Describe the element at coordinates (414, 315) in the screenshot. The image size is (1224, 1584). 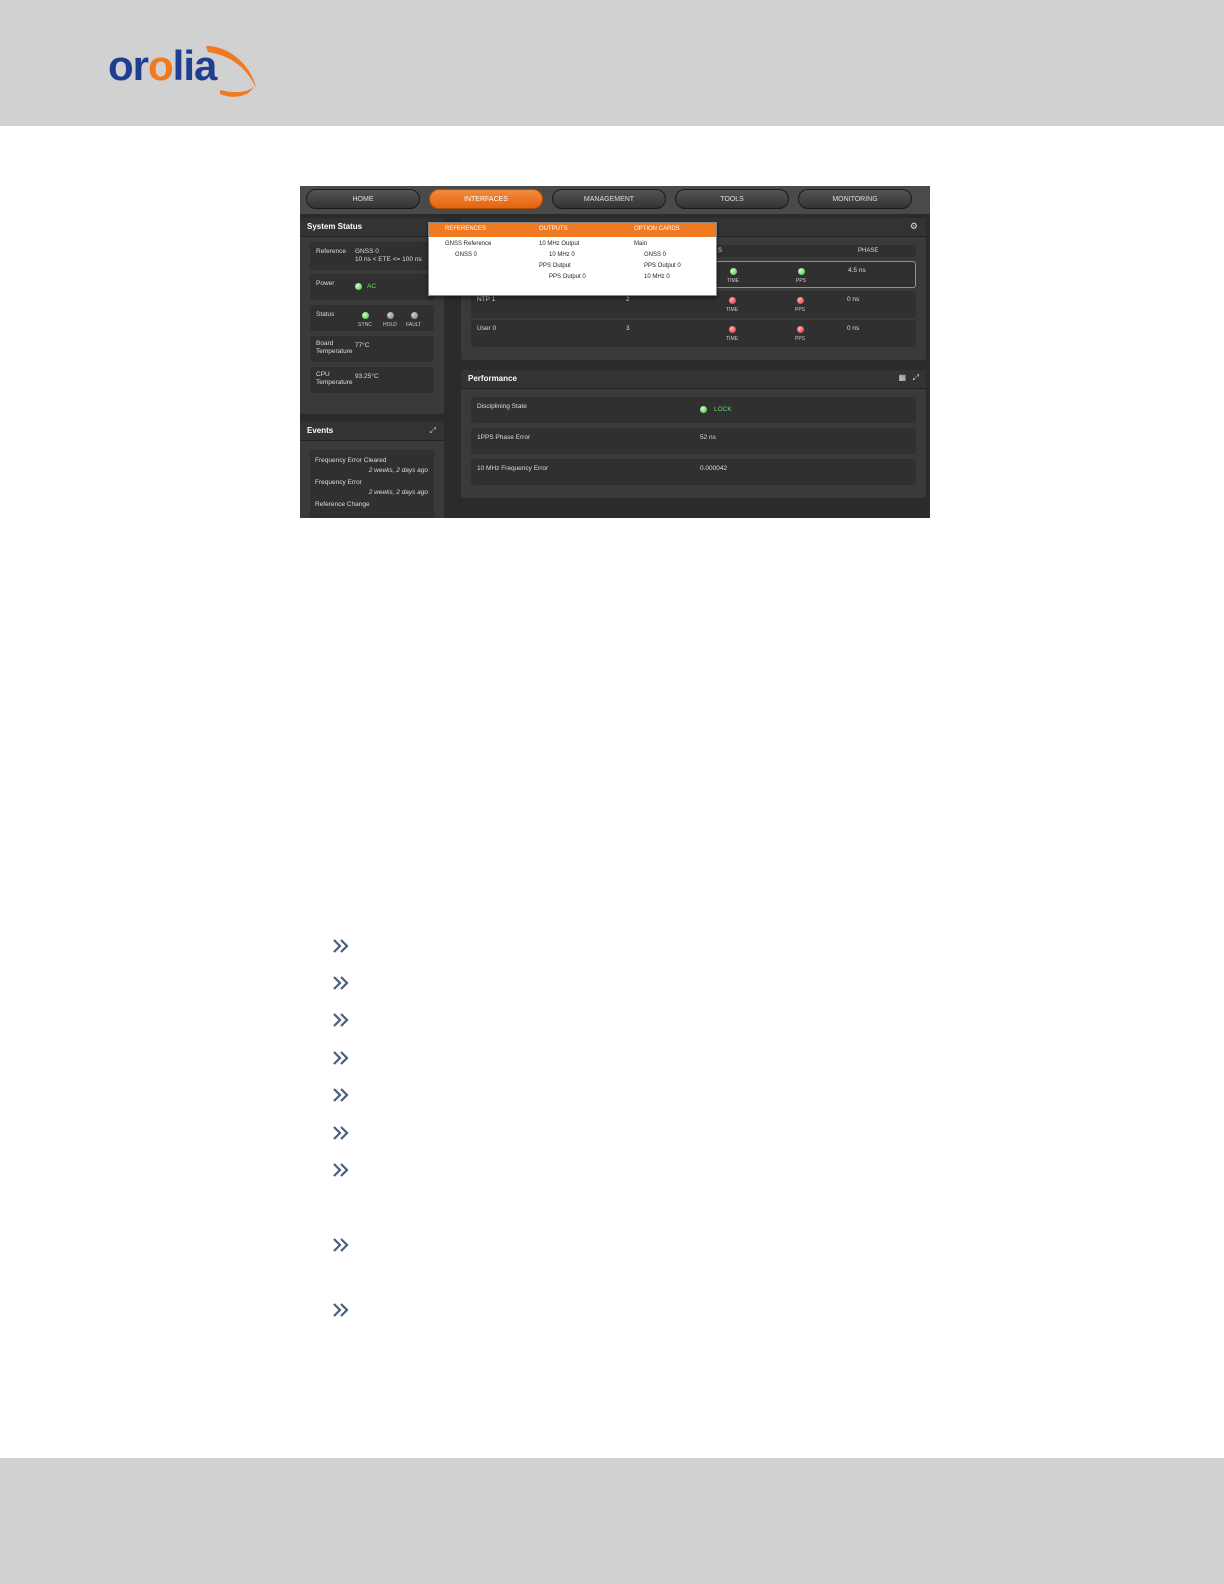
I see `fault-indicator-icon` at that location.